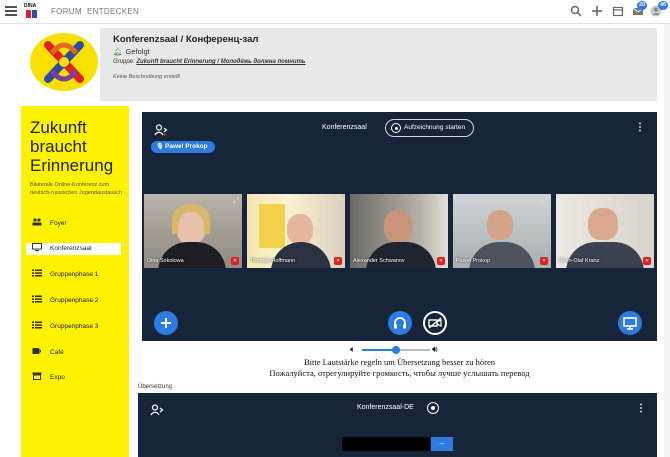 The width and height of the screenshot is (670, 457). Describe the element at coordinates (663, 5) in the screenshot. I see `notification-count-badge: 46` at that location.